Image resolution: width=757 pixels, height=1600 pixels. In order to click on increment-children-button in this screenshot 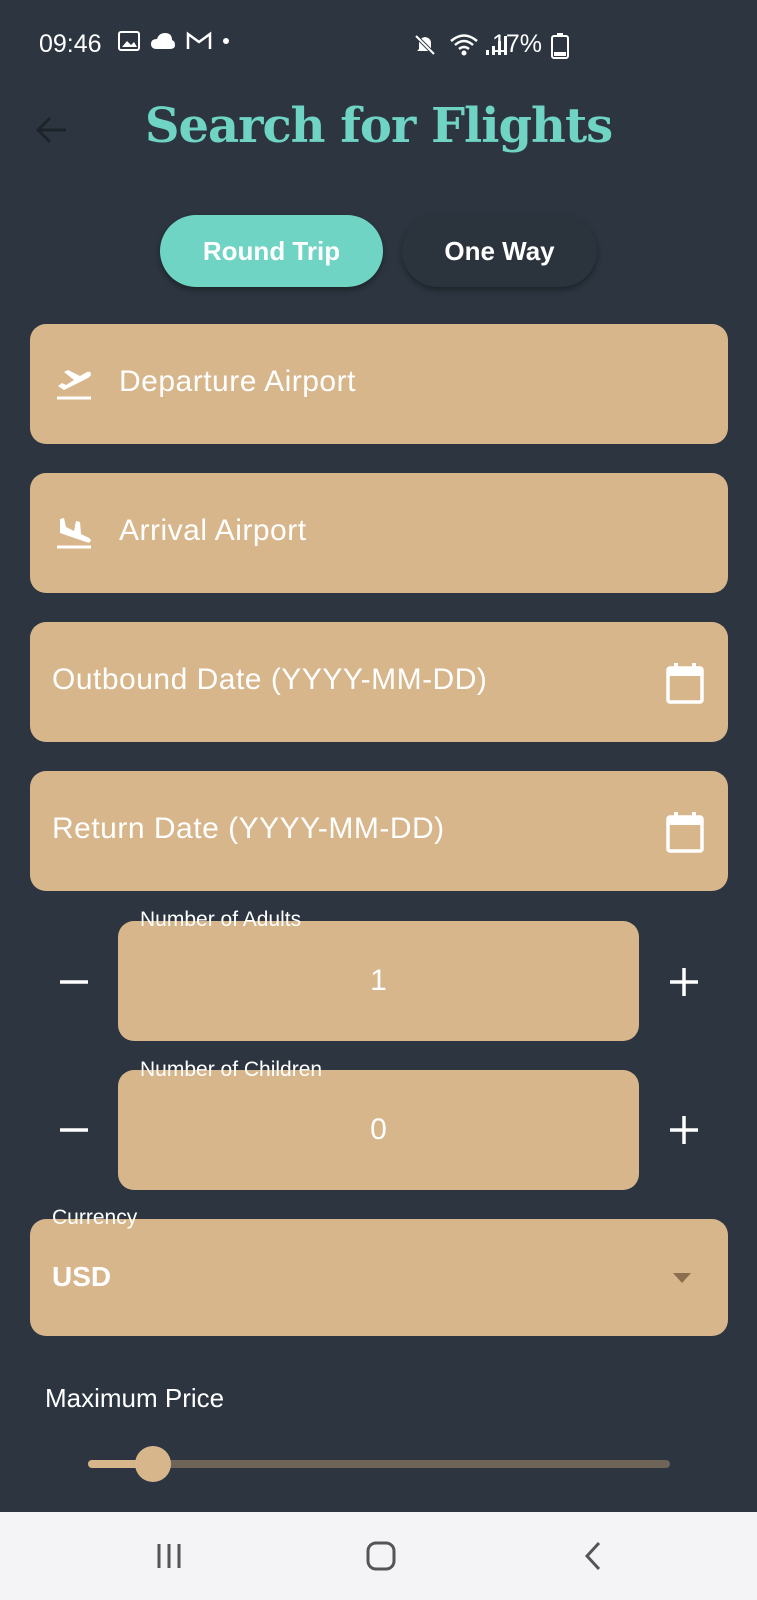, I will do `click(684, 1130)`.